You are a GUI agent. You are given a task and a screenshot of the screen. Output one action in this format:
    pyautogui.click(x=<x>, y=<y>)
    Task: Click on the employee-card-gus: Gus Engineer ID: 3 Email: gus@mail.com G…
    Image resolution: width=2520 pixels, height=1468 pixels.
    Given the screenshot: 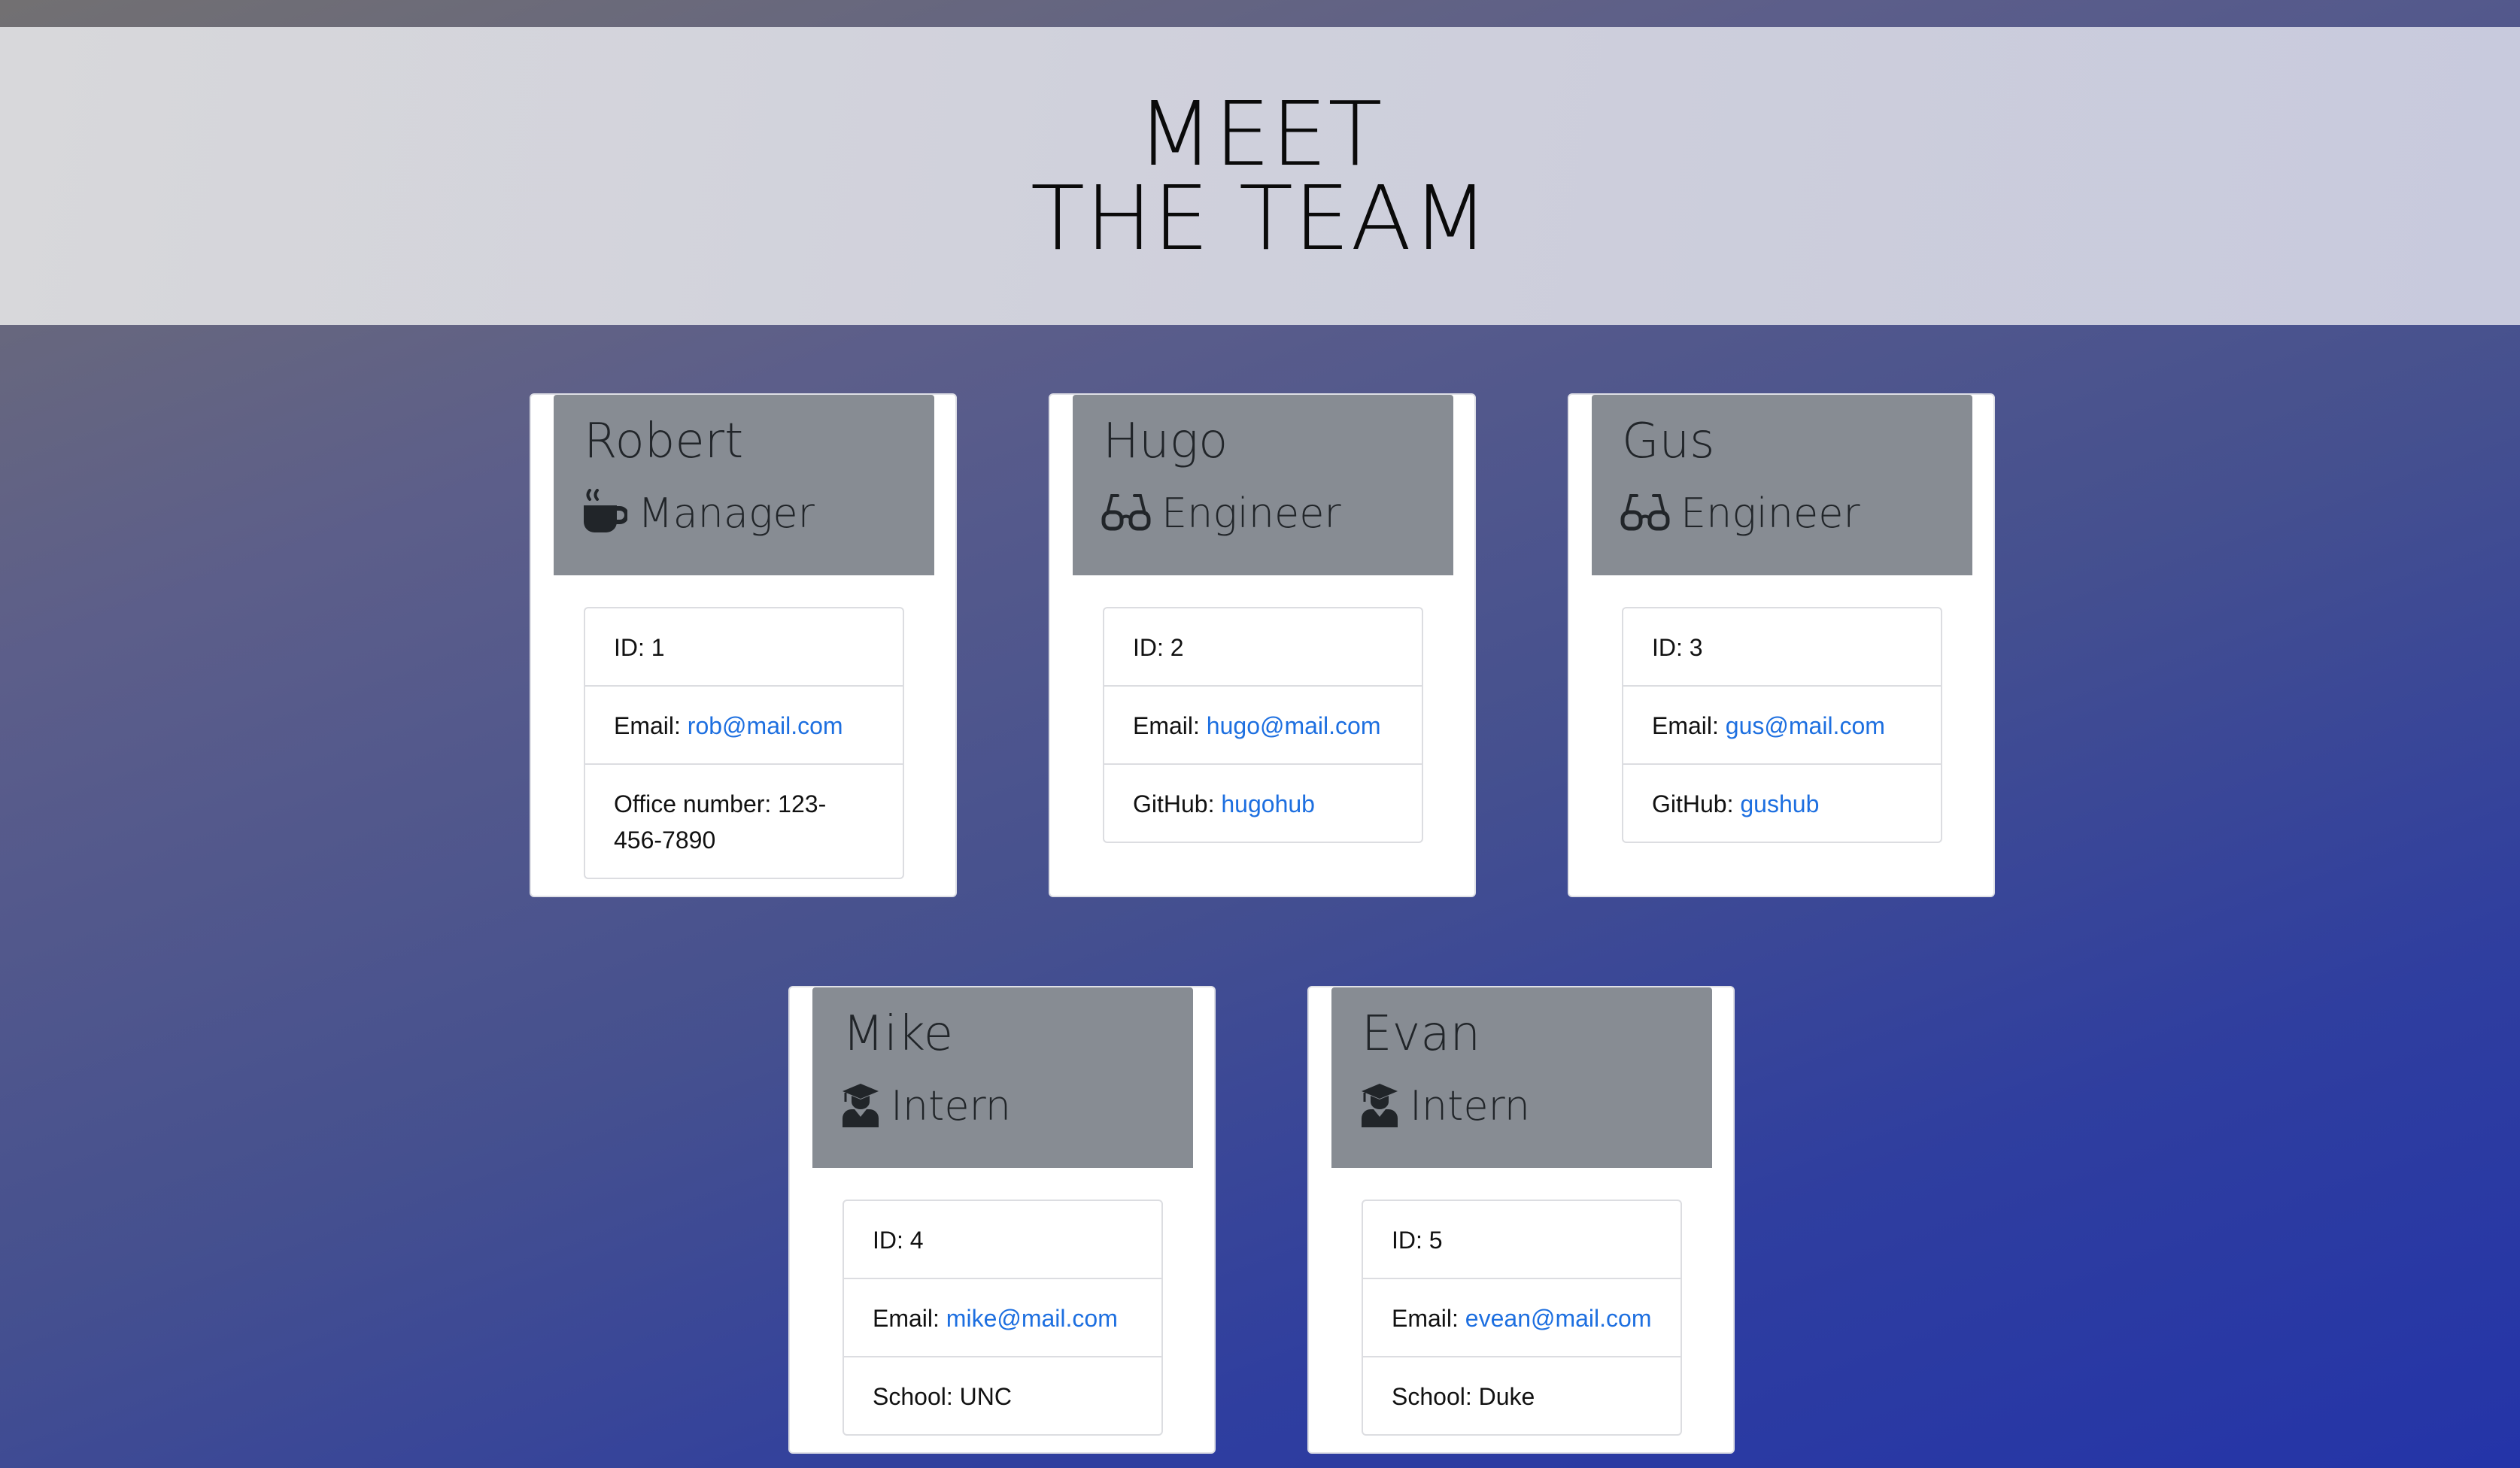 What is the action you would take?
    pyautogui.click(x=1781, y=645)
    